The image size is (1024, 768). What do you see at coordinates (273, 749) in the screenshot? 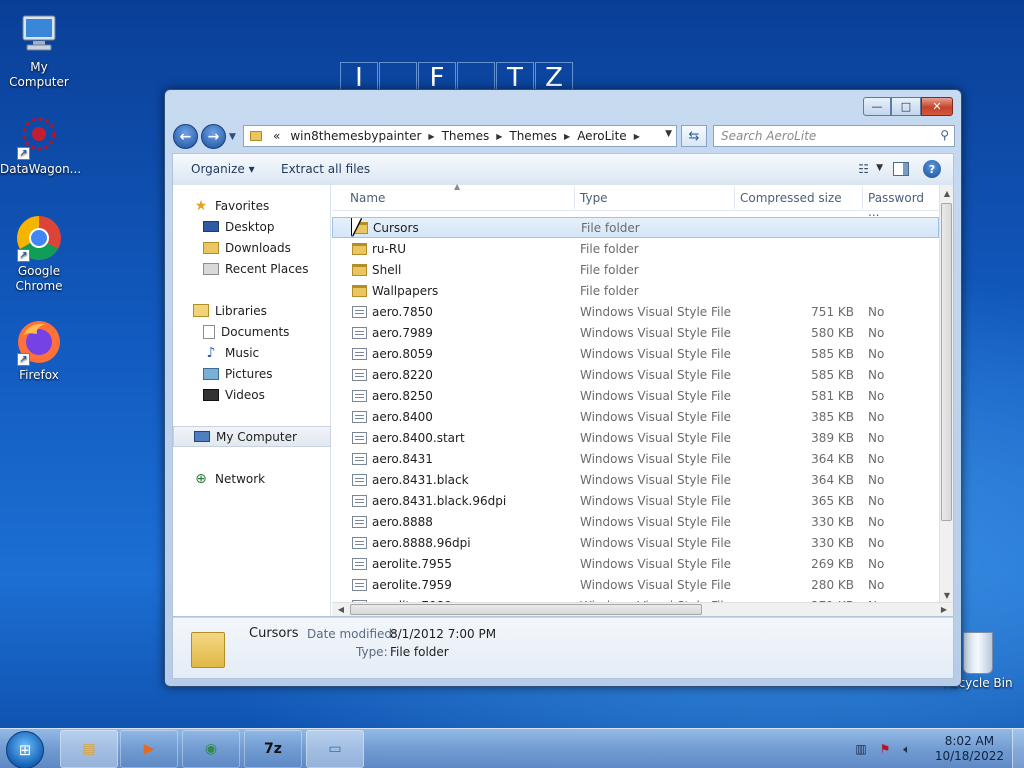
I see `taskbar-app-7-zip: 7z` at bounding box center [273, 749].